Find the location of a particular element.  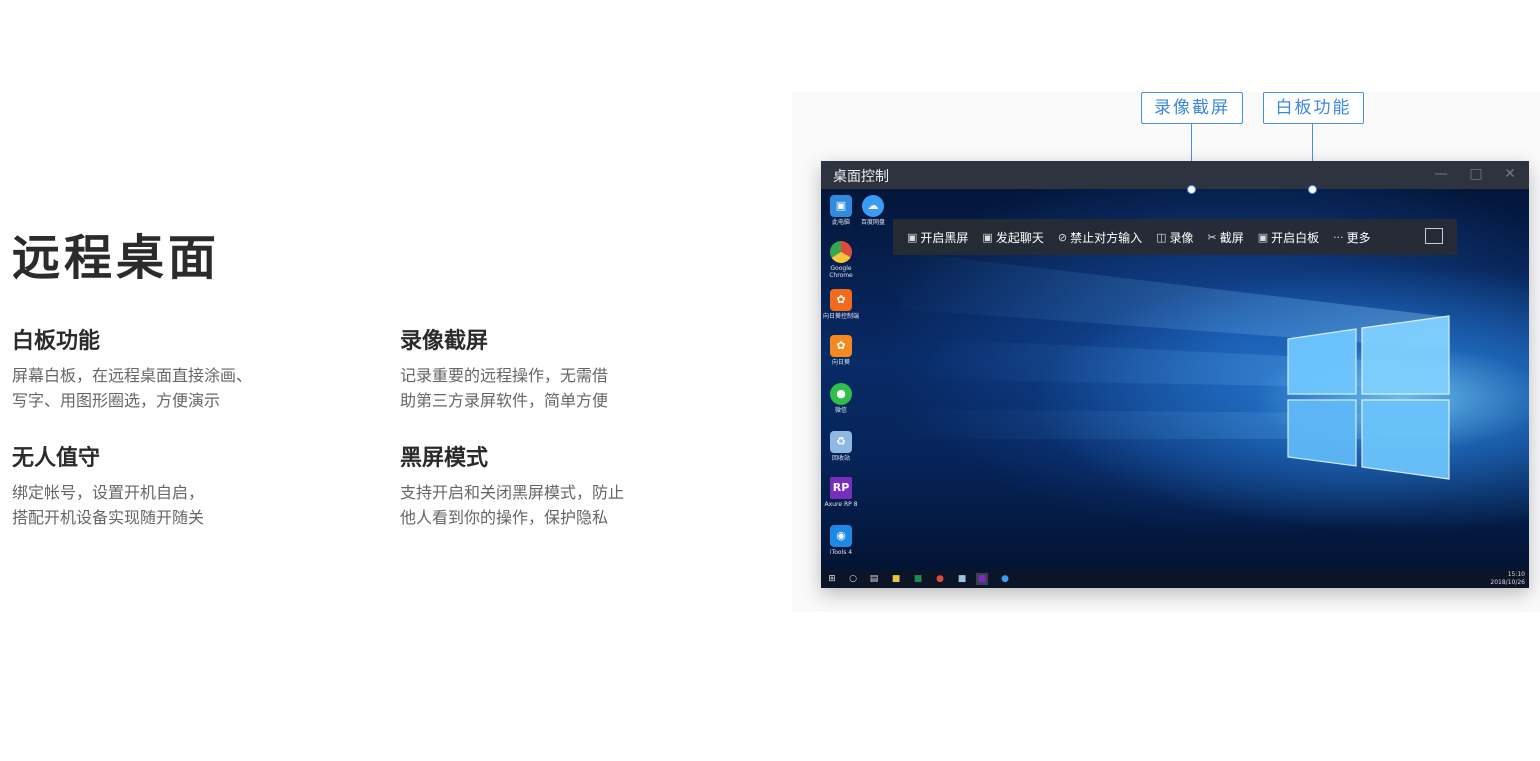

feature-description: 屏幕白板，在远程桌面直接涂画、 写字、用图形圈选，方便演示 is located at coordinates (132, 388).